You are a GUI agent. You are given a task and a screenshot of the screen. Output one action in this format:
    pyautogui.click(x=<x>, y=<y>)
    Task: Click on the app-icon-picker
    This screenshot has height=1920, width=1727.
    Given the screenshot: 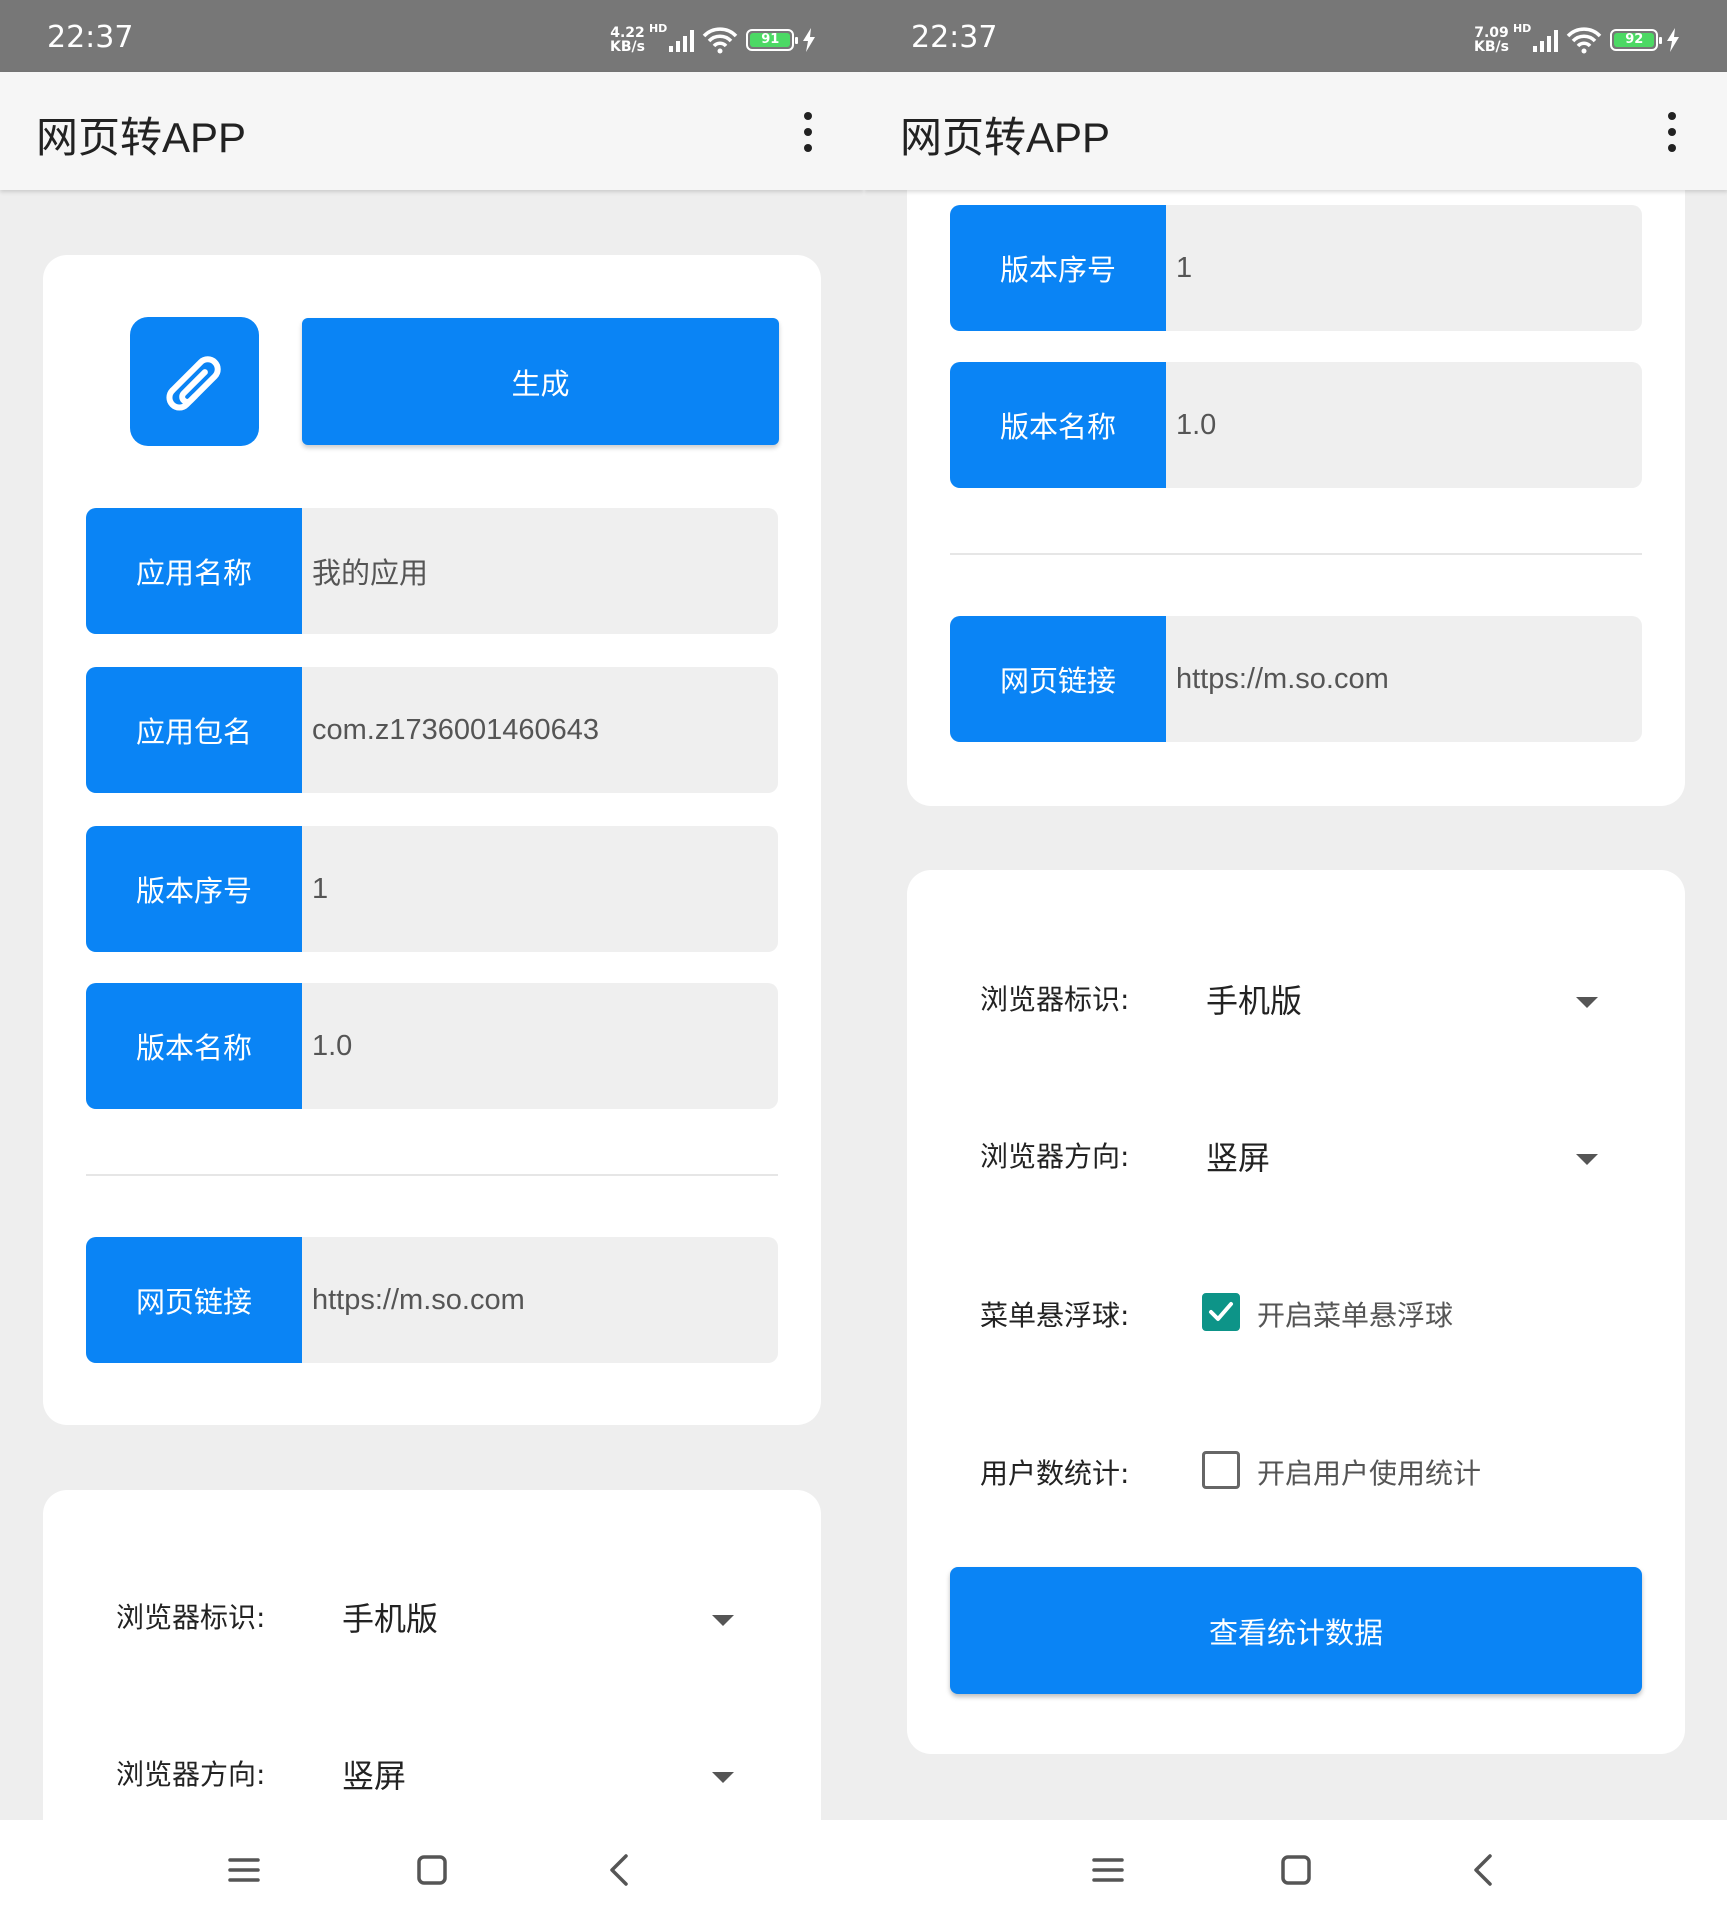 What is the action you would take?
    pyautogui.click(x=194, y=381)
    